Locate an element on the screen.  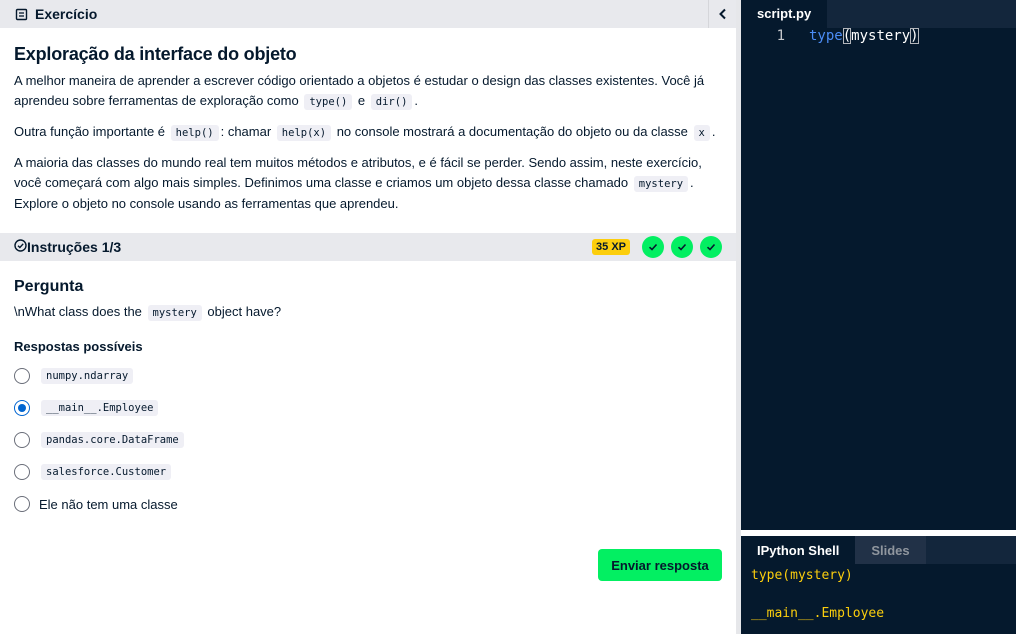
answer-label: Ele não tem uma classe is located at coordinates (108, 504).